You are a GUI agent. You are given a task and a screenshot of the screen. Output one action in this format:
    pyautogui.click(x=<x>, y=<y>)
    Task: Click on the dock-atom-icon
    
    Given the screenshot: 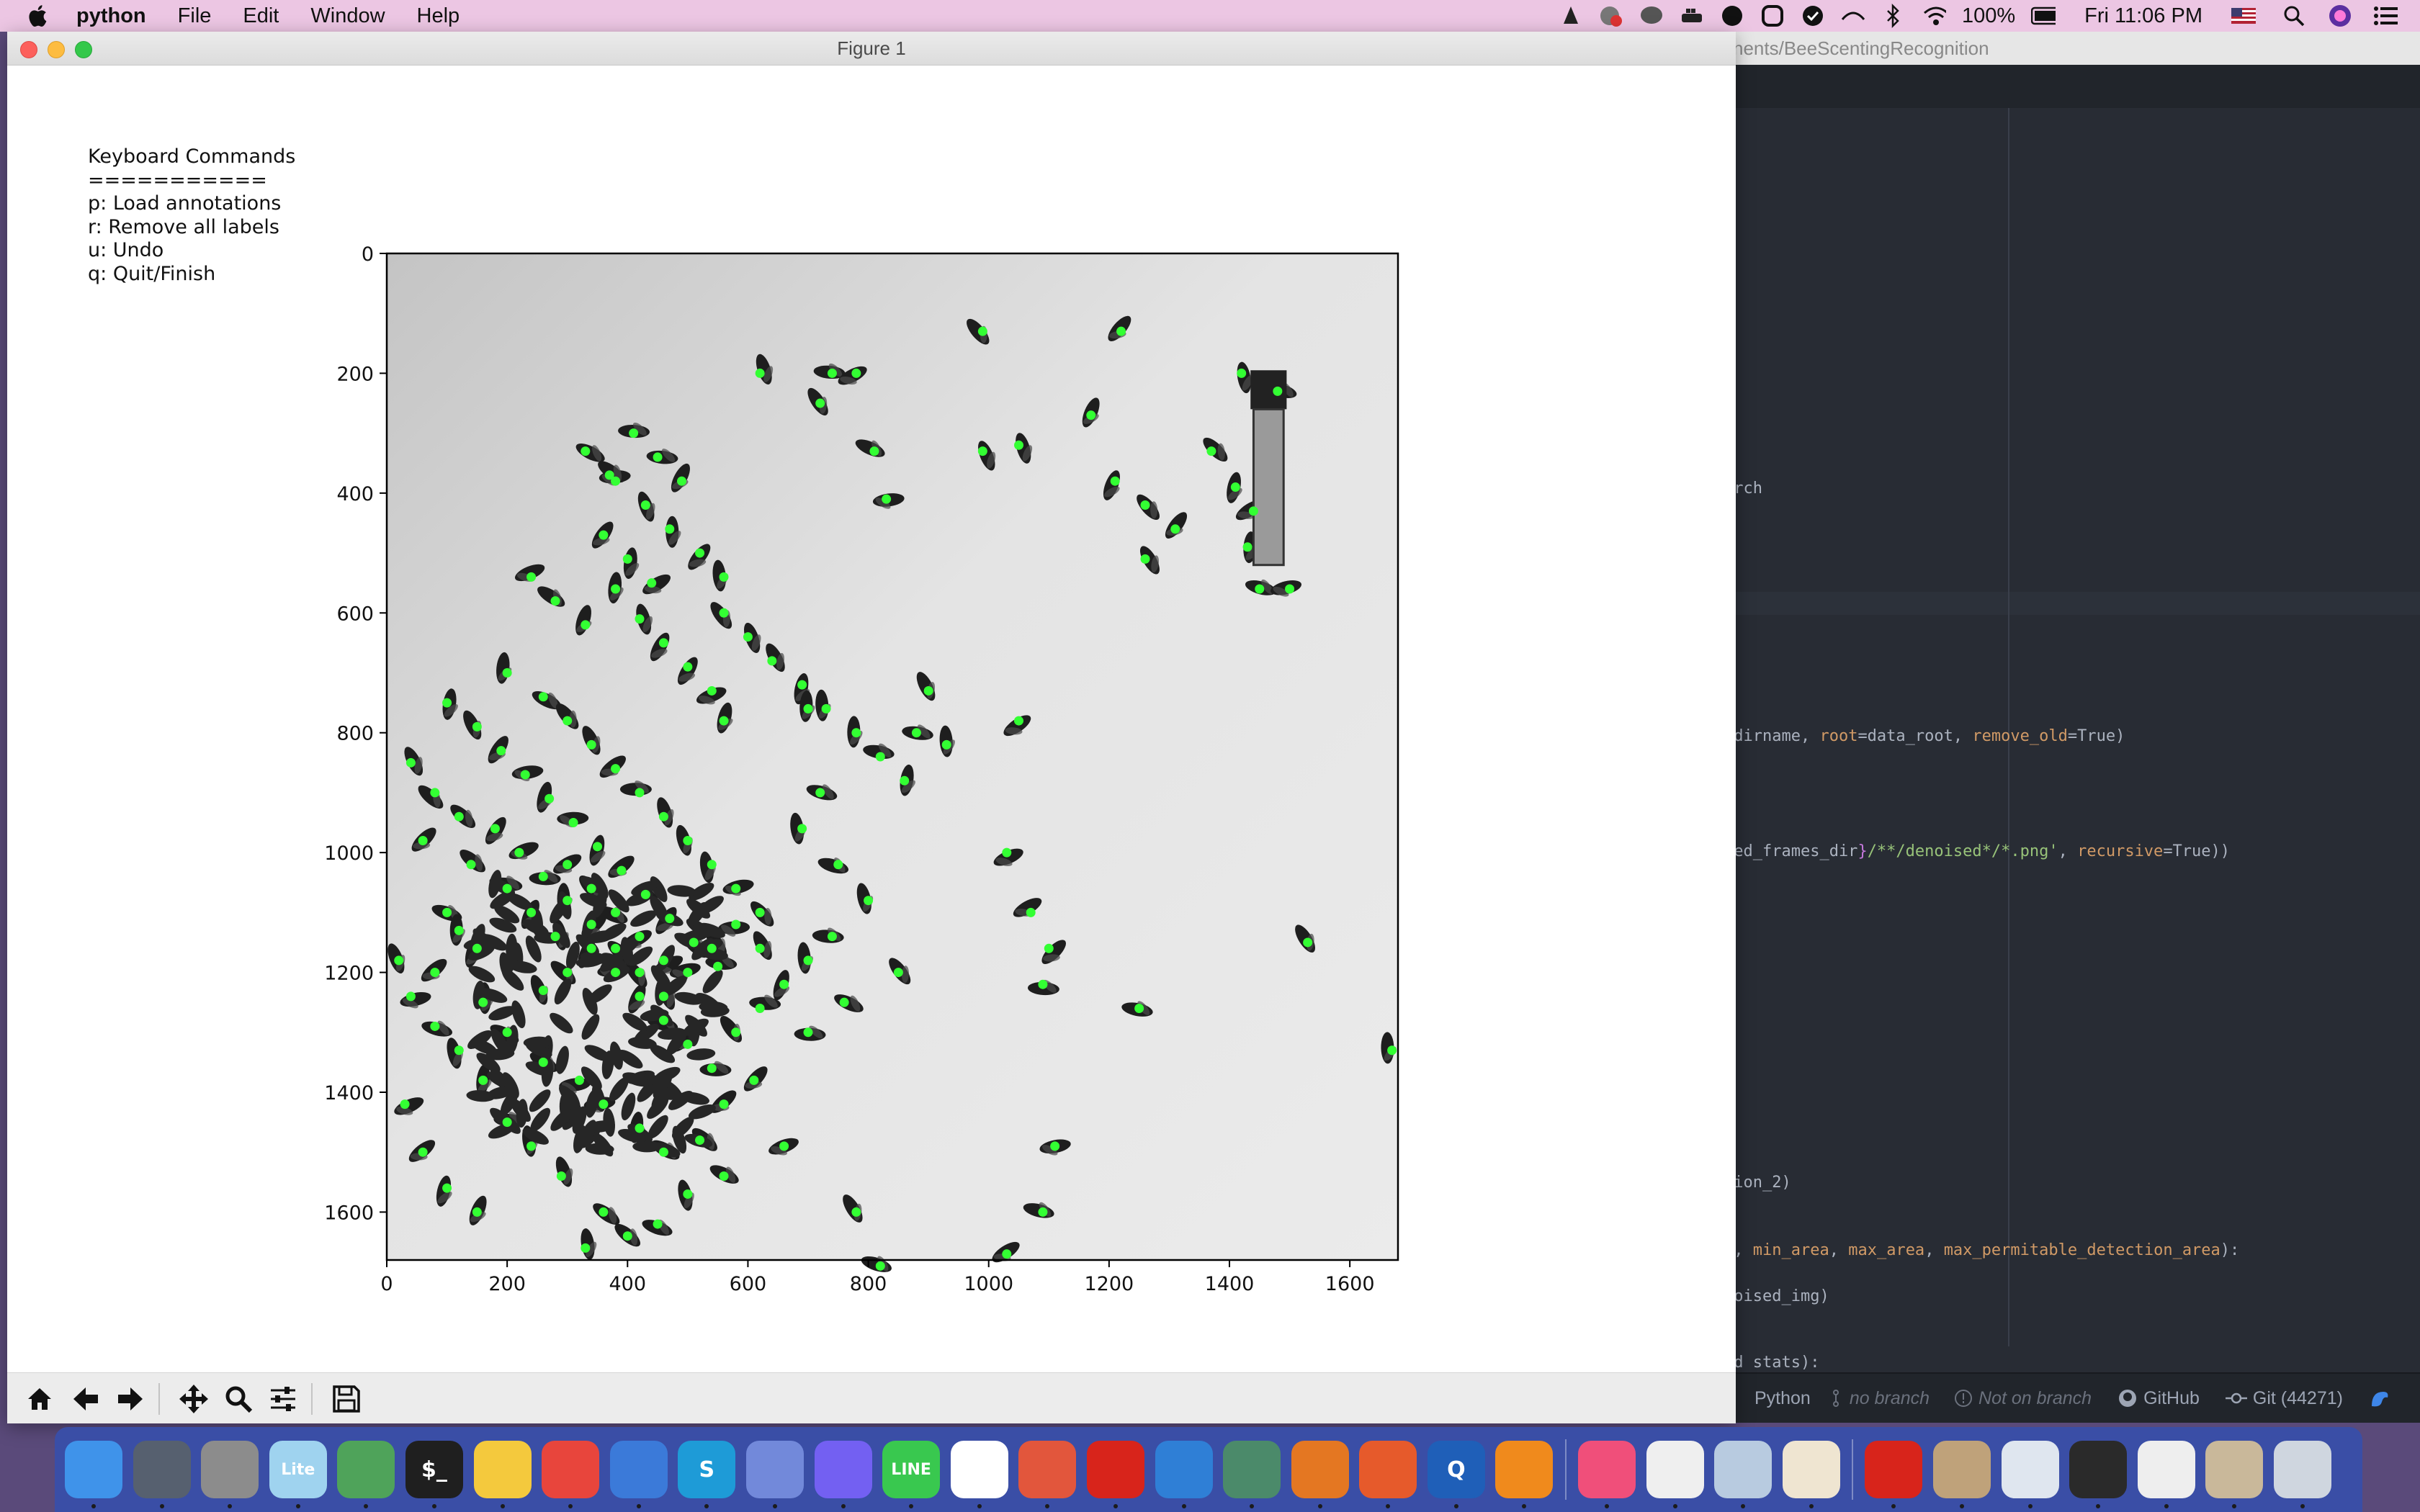 What is the action you would take?
    pyautogui.click(x=1252, y=1474)
    